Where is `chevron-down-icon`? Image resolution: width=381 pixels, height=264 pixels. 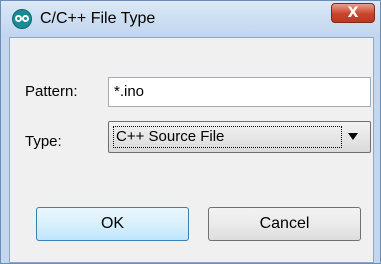 chevron-down-icon is located at coordinates (353, 136).